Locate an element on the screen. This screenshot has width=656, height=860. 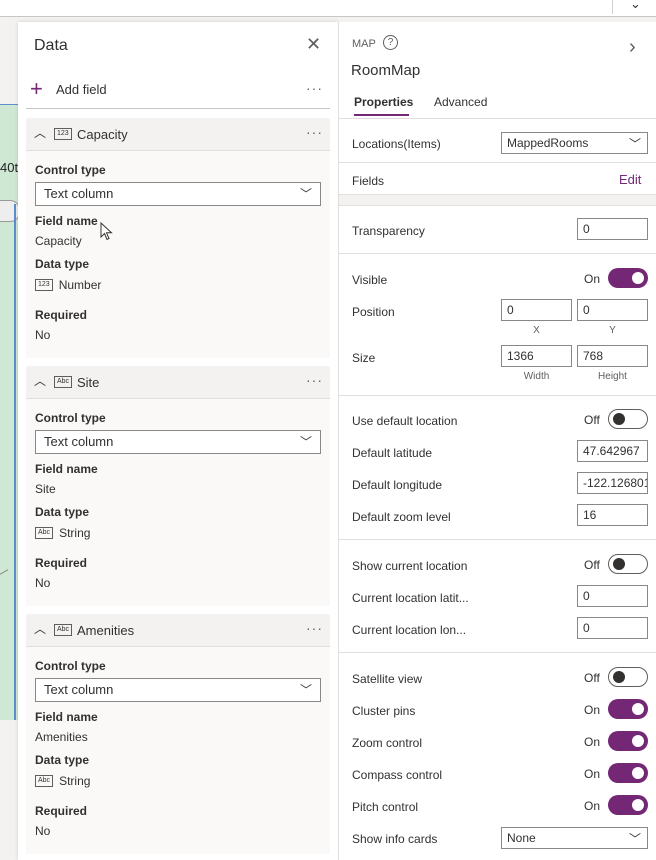
show-info-cards-dropdown: None ﹀ is located at coordinates (574, 838).